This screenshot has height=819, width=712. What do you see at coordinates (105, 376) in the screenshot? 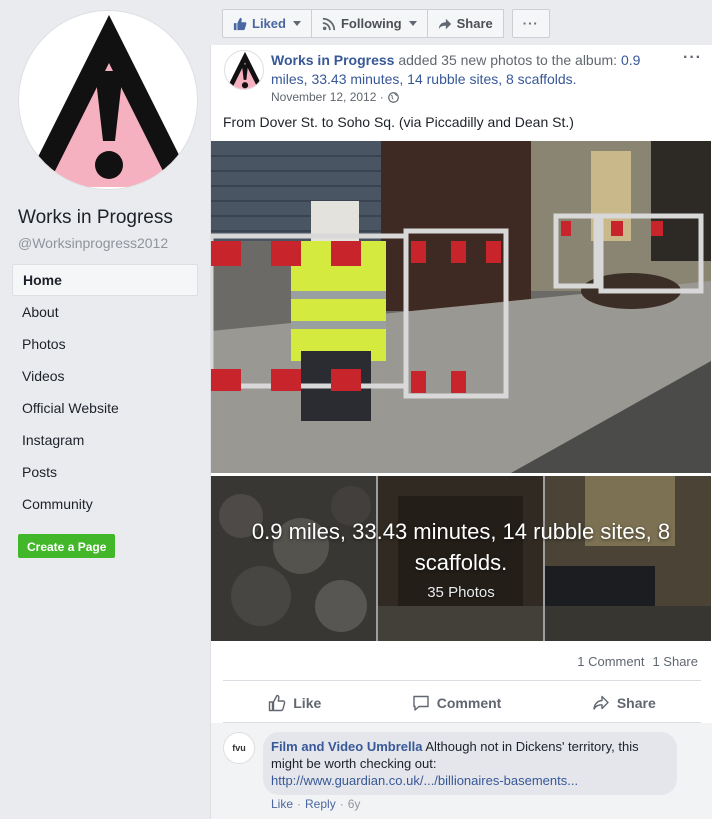
I see `sidebar-item-videos: Videos` at bounding box center [105, 376].